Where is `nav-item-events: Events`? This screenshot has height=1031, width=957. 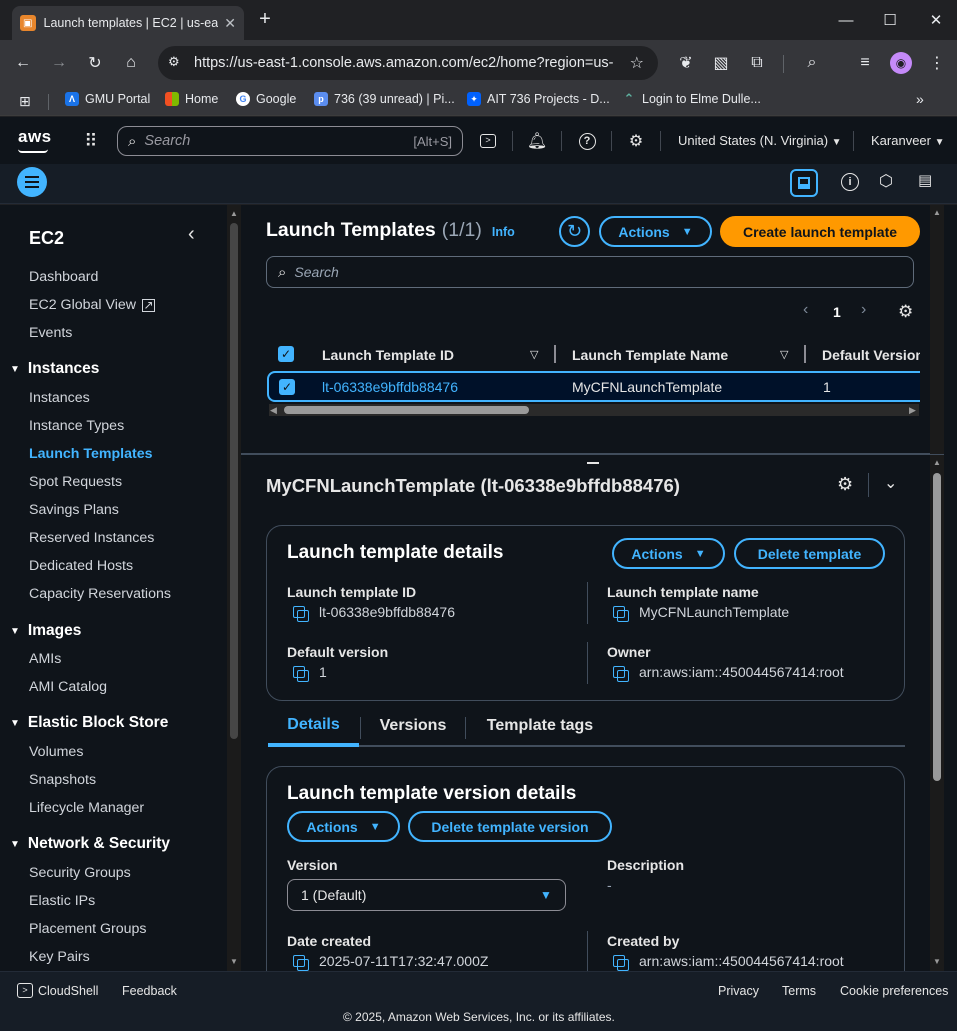 nav-item-events: Events is located at coordinates (50, 333).